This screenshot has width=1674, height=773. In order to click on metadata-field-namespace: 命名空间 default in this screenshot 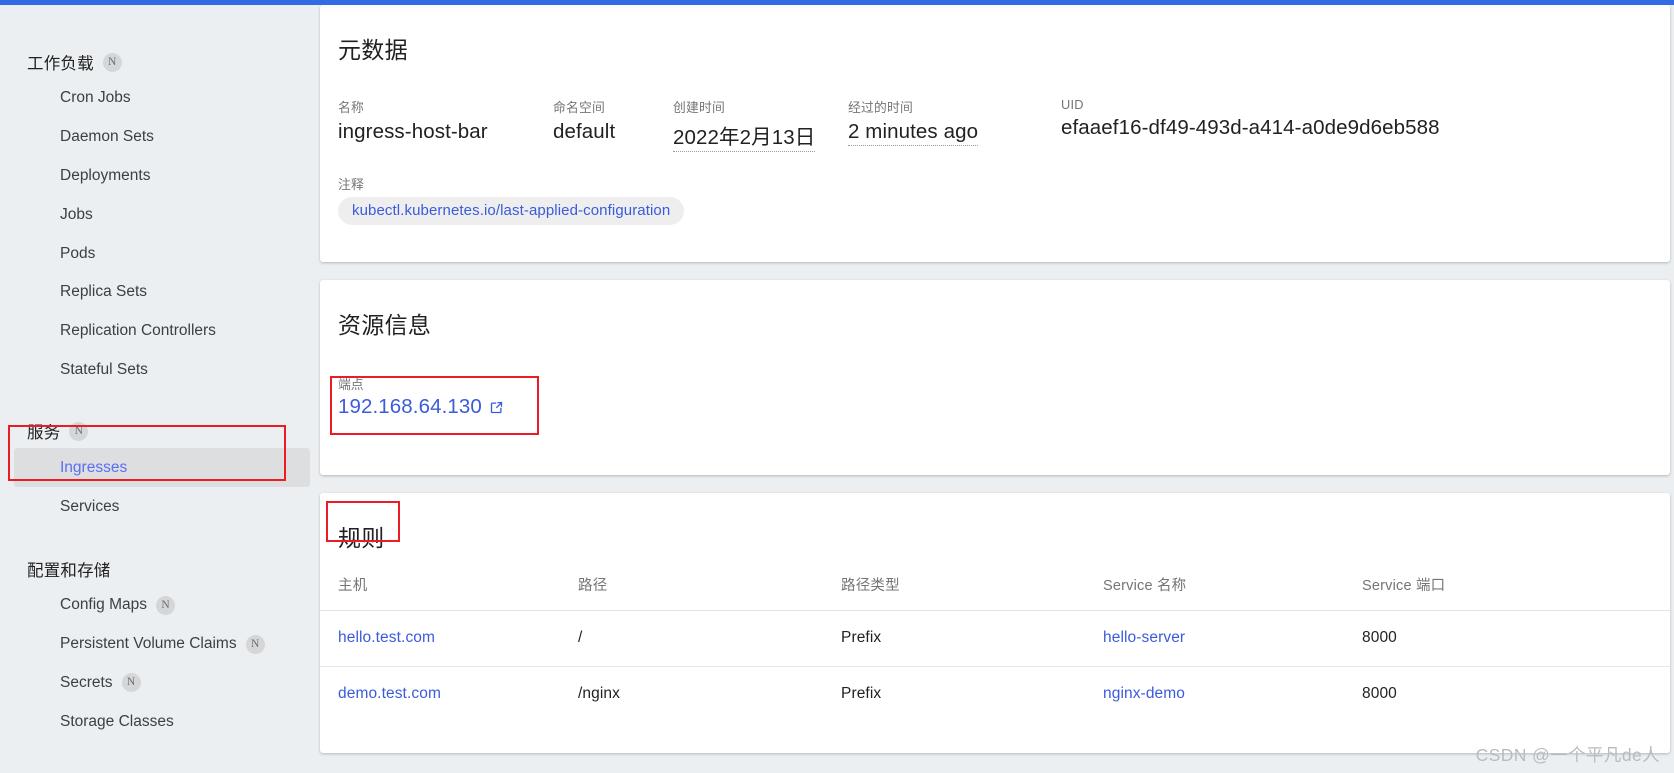, I will do `click(613, 124)`.